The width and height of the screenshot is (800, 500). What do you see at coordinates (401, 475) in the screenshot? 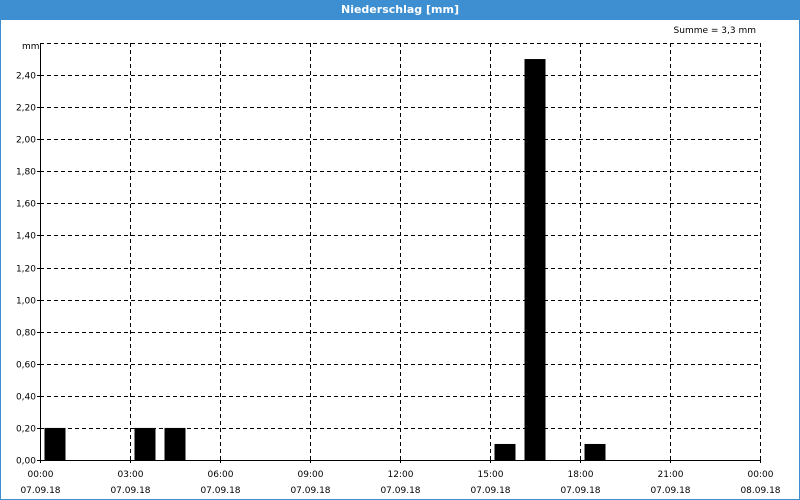
I see `x-tick-time-label: 12:00` at bounding box center [401, 475].